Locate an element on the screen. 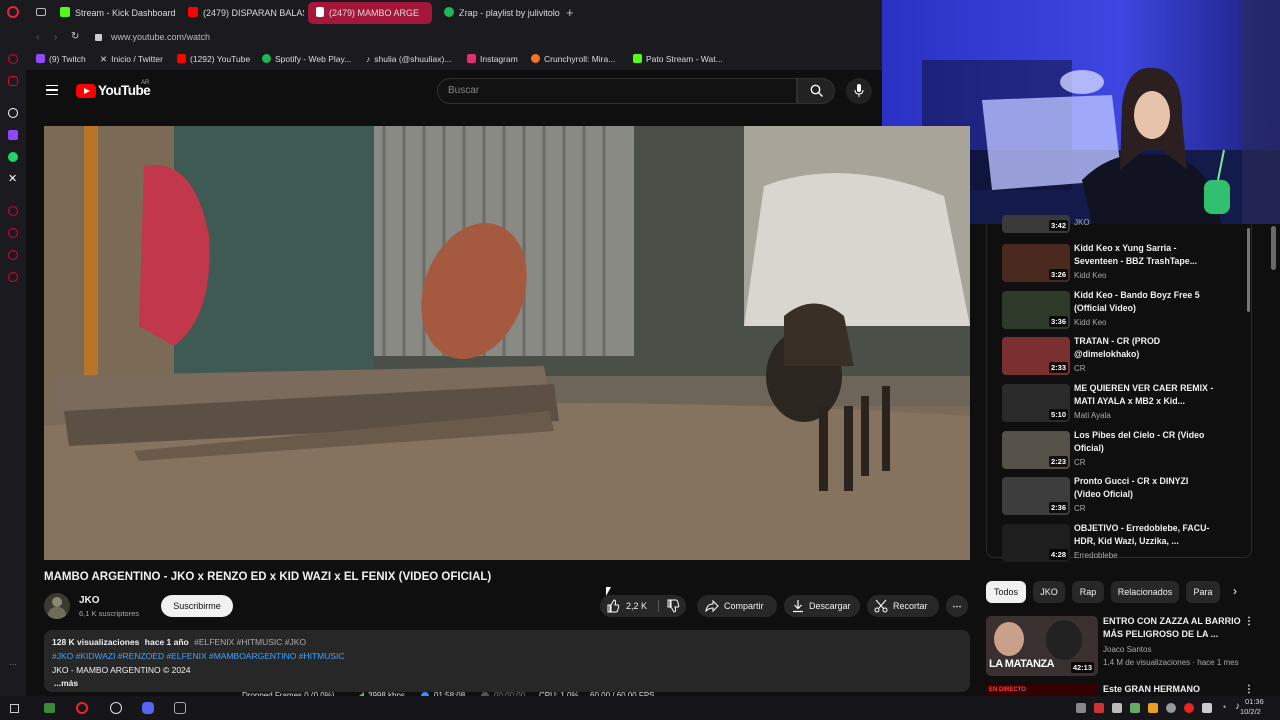 The image size is (1280, 720). recommendation-thumbnail: 5:10 is located at coordinates (1036, 403).